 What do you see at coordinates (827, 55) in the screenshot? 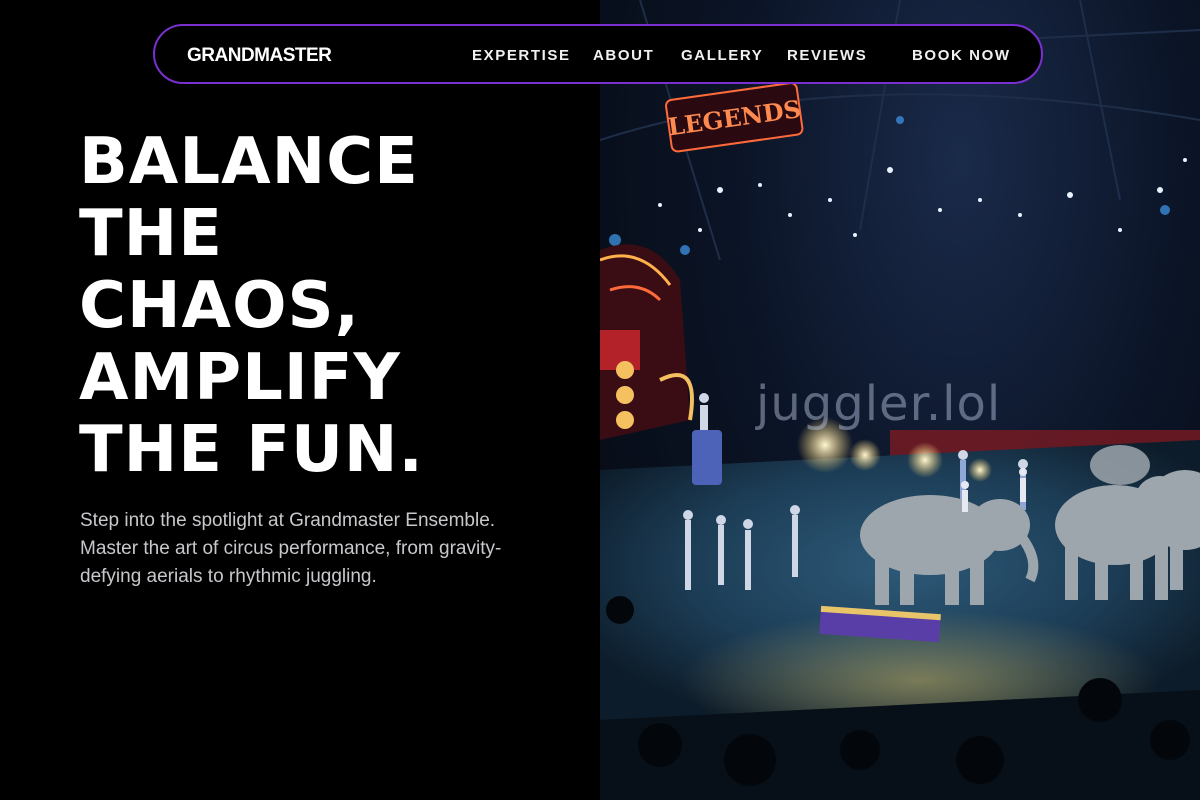
I see `nav-link-reviews: REVIEWS` at bounding box center [827, 55].